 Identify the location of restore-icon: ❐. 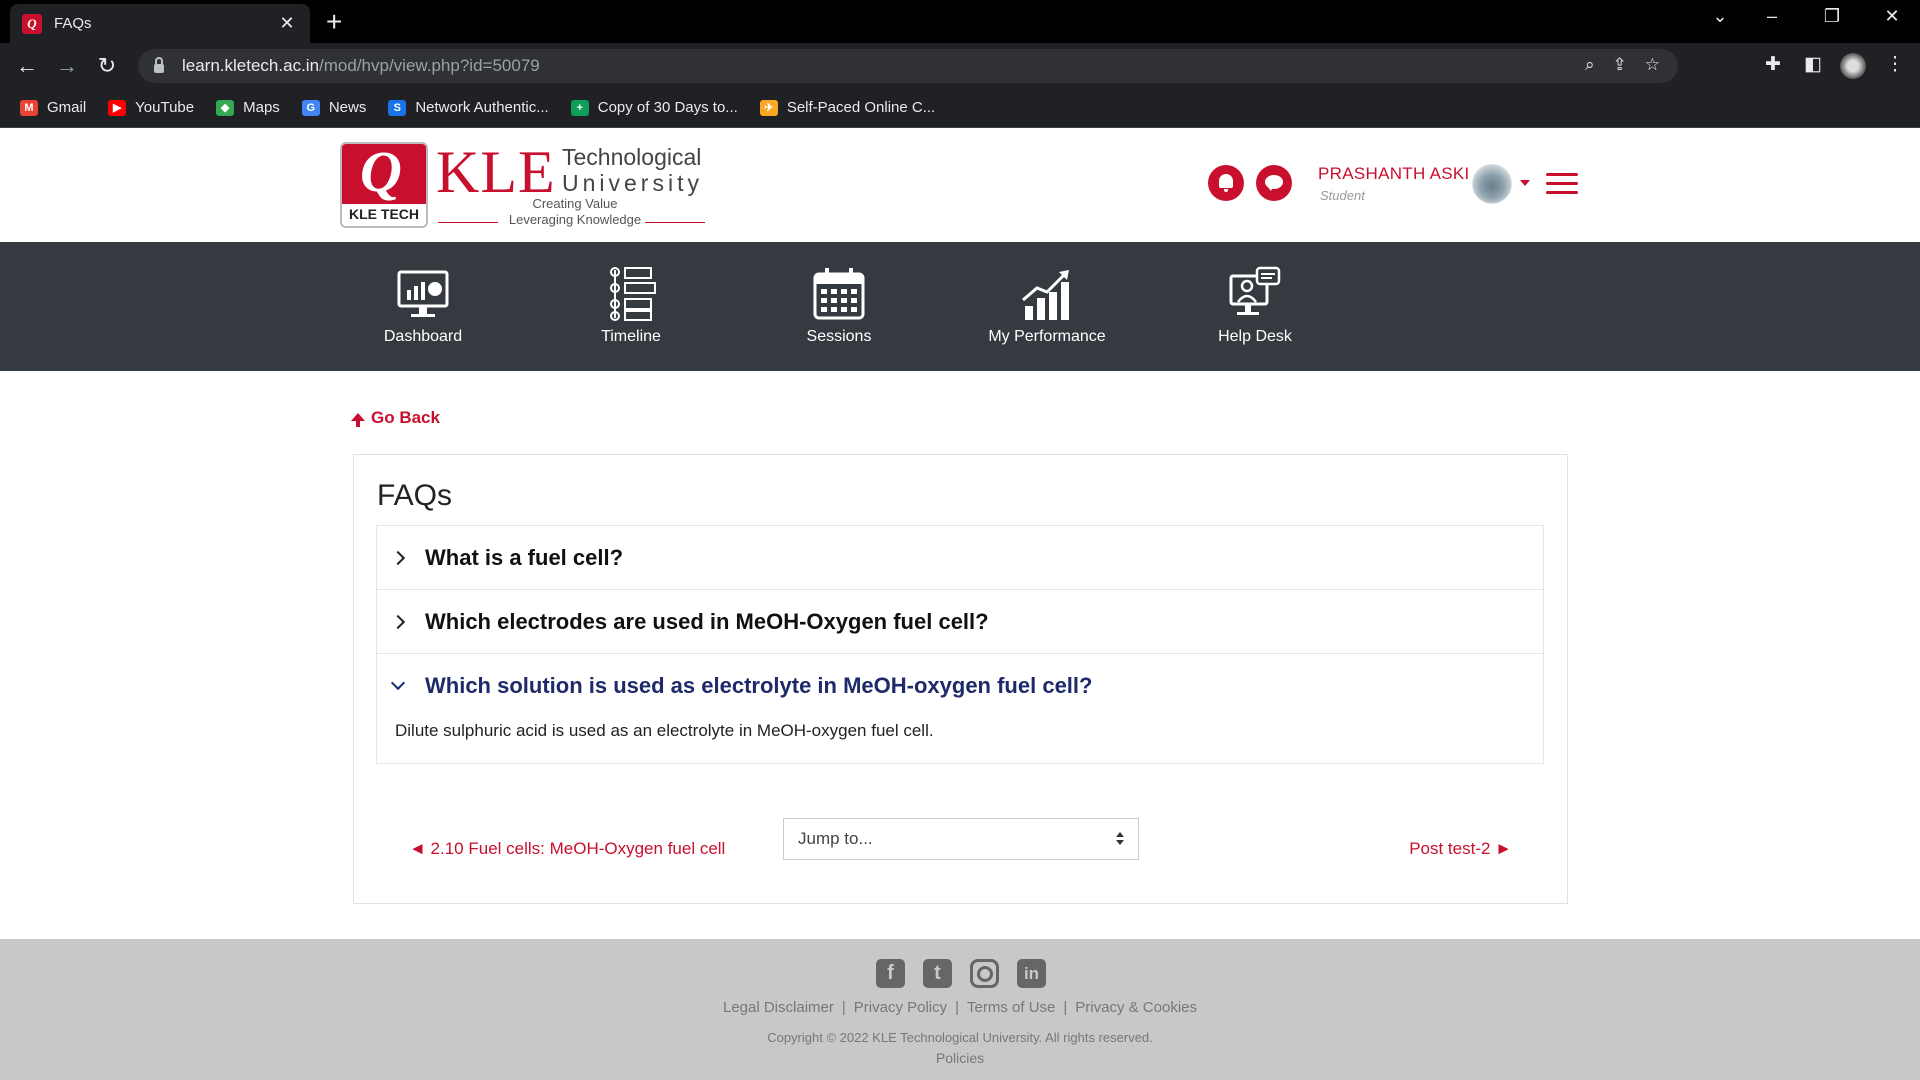
(1832, 16).